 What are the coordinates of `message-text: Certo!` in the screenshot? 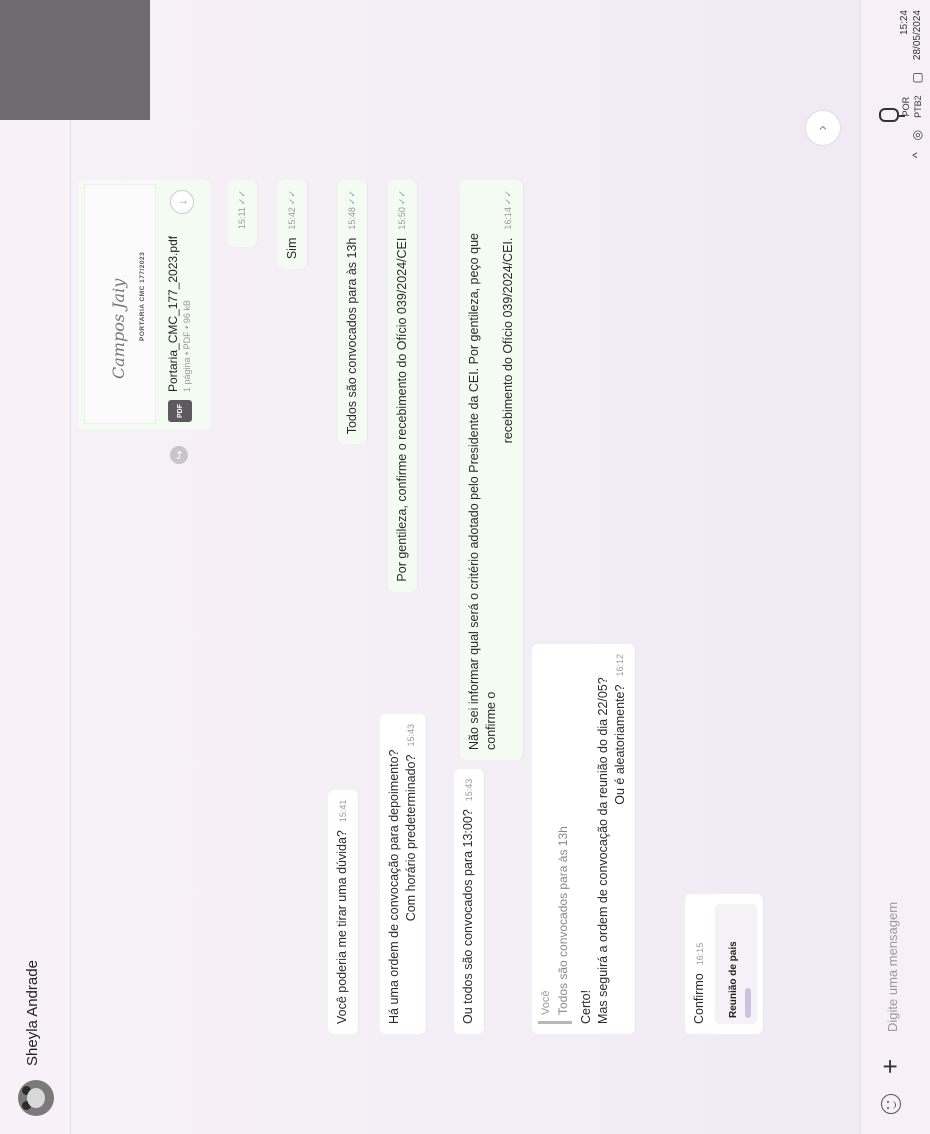 It's located at (586, 1006).